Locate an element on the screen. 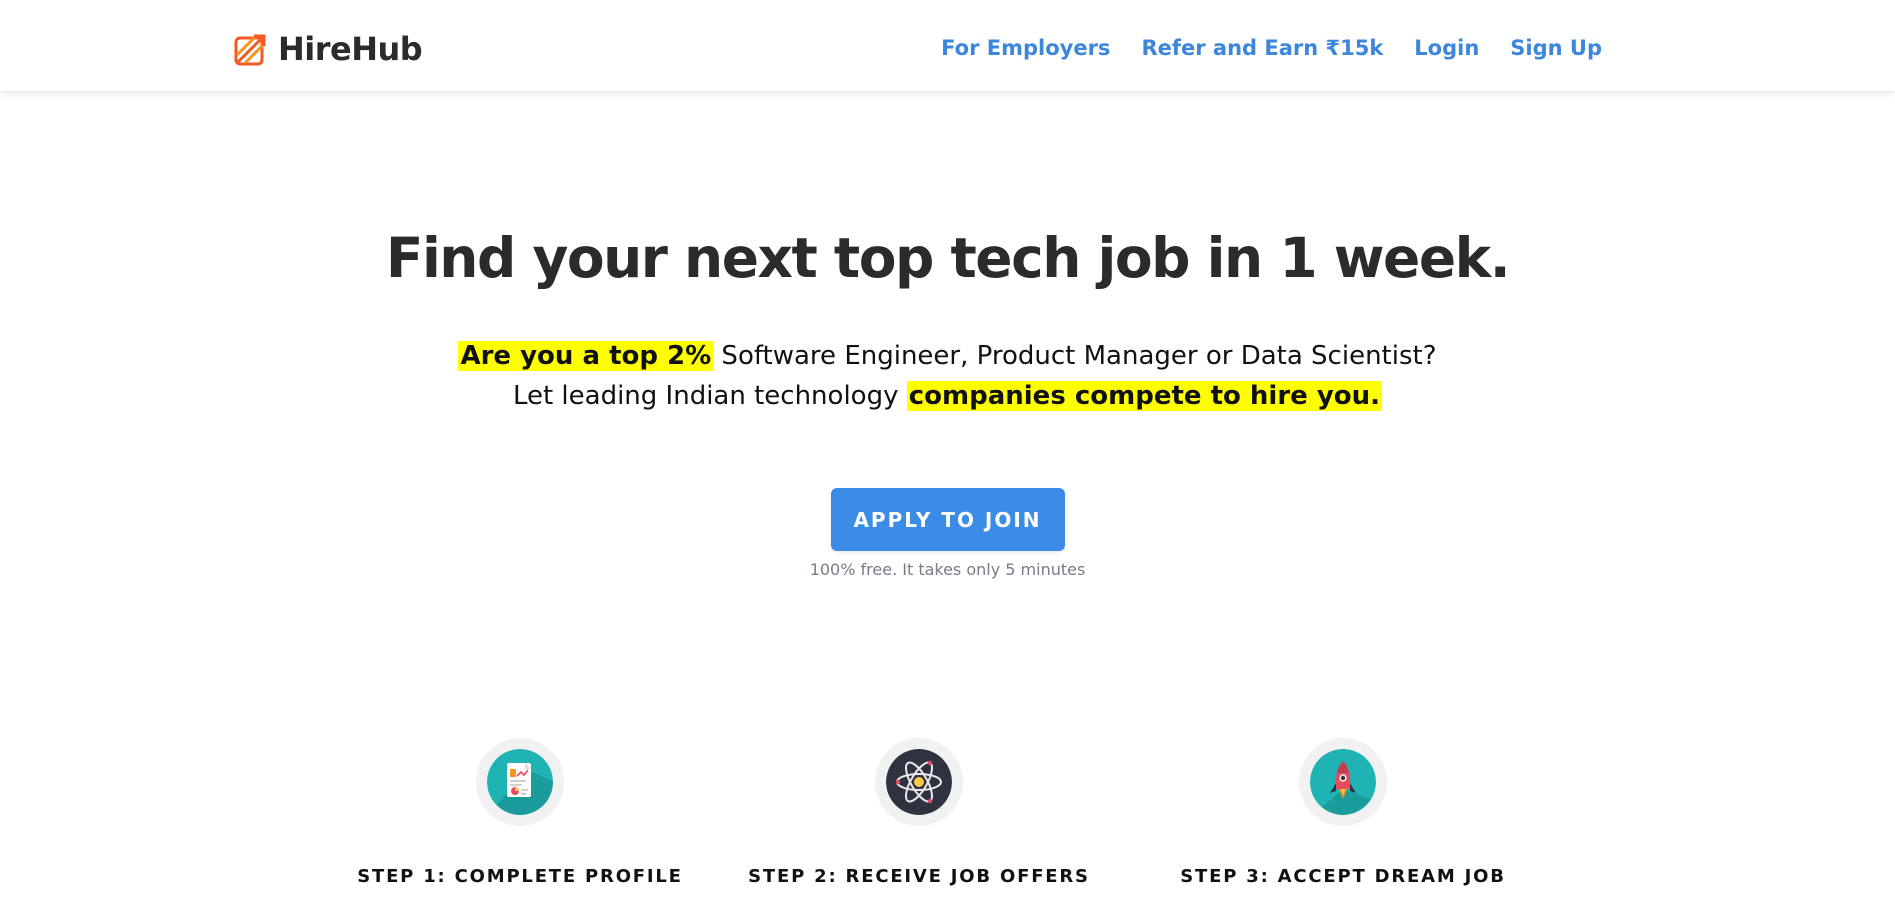  hirehub-logo-icon is located at coordinates (250, 50).